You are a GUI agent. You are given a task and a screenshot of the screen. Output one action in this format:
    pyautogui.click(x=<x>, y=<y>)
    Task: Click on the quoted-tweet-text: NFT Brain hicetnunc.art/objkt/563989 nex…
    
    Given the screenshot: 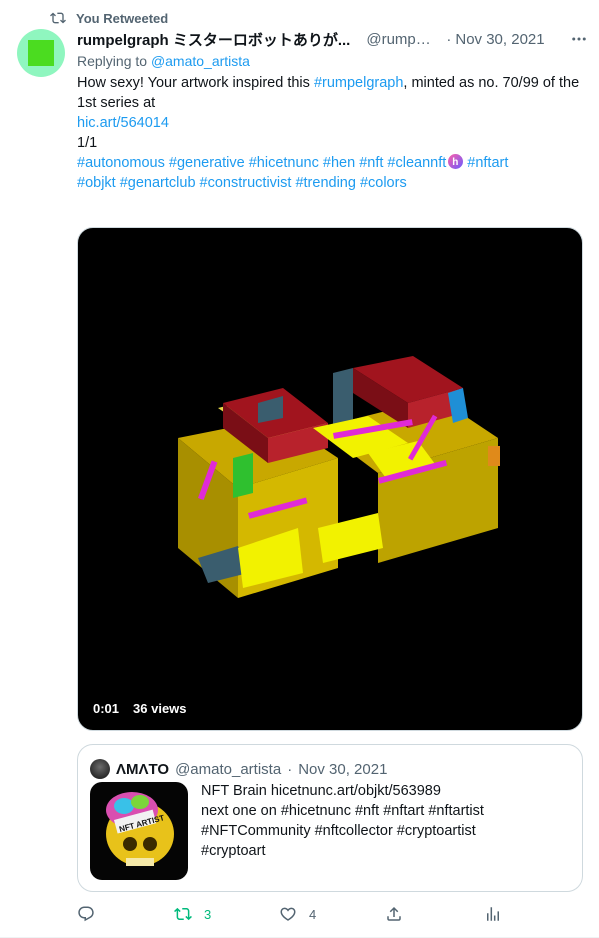 What is the action you would take?
    pyautogui.click(x=386, y=821)
    